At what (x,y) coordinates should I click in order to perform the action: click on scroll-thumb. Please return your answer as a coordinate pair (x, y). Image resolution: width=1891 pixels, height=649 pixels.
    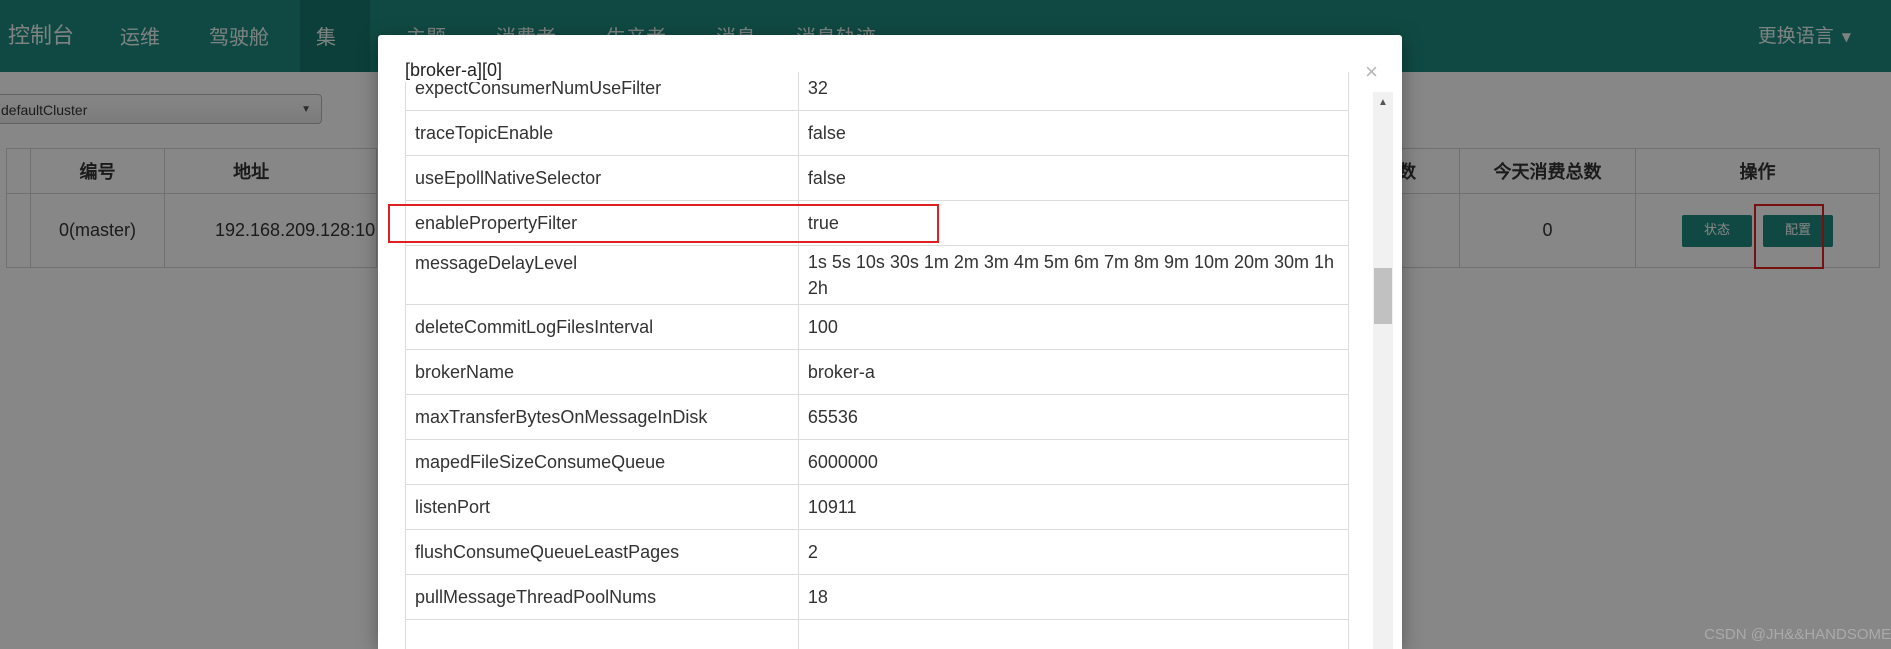
    Looking at the image, I should click on (1383, 296).